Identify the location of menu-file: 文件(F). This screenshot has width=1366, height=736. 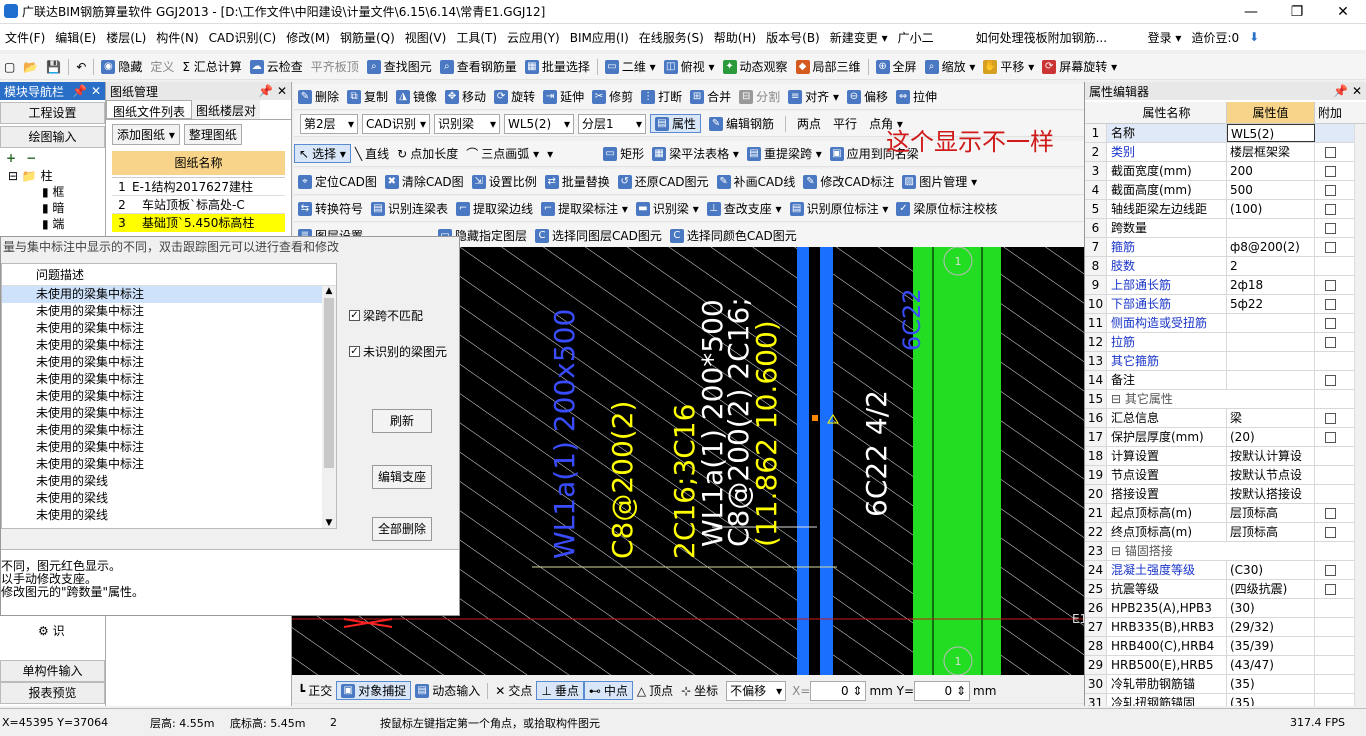
(25, 37).